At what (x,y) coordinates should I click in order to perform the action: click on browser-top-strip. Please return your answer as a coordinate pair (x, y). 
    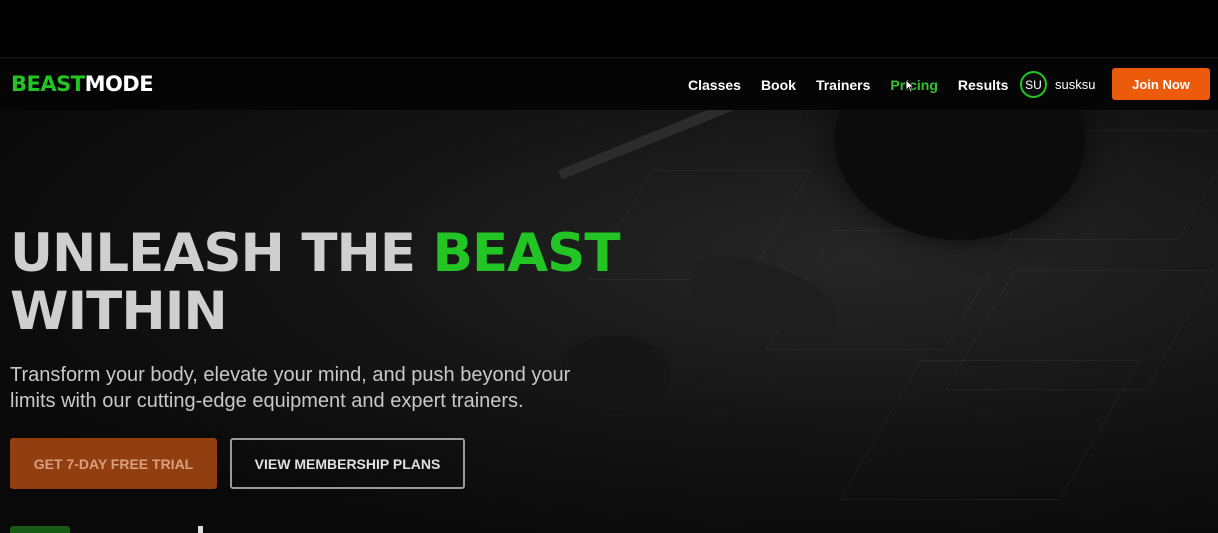
    Looking at the image, I should click on (609, 28).